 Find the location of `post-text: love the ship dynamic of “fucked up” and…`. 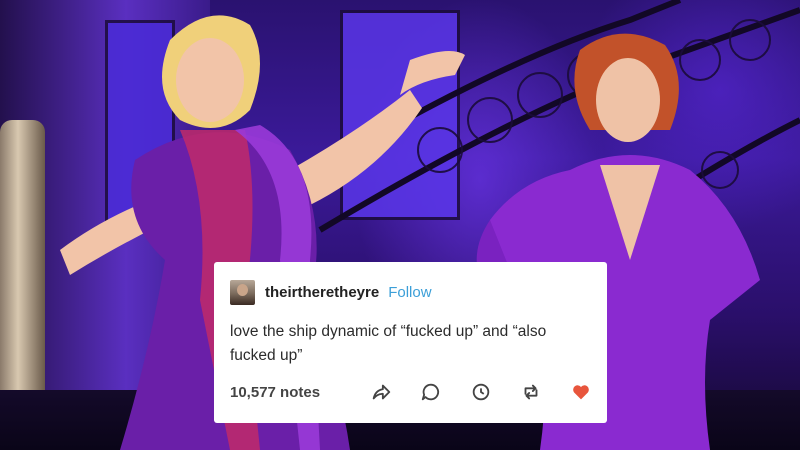

post-text: love the ship dynamic of “fucked up” and… is located at coordinates (388, 343).